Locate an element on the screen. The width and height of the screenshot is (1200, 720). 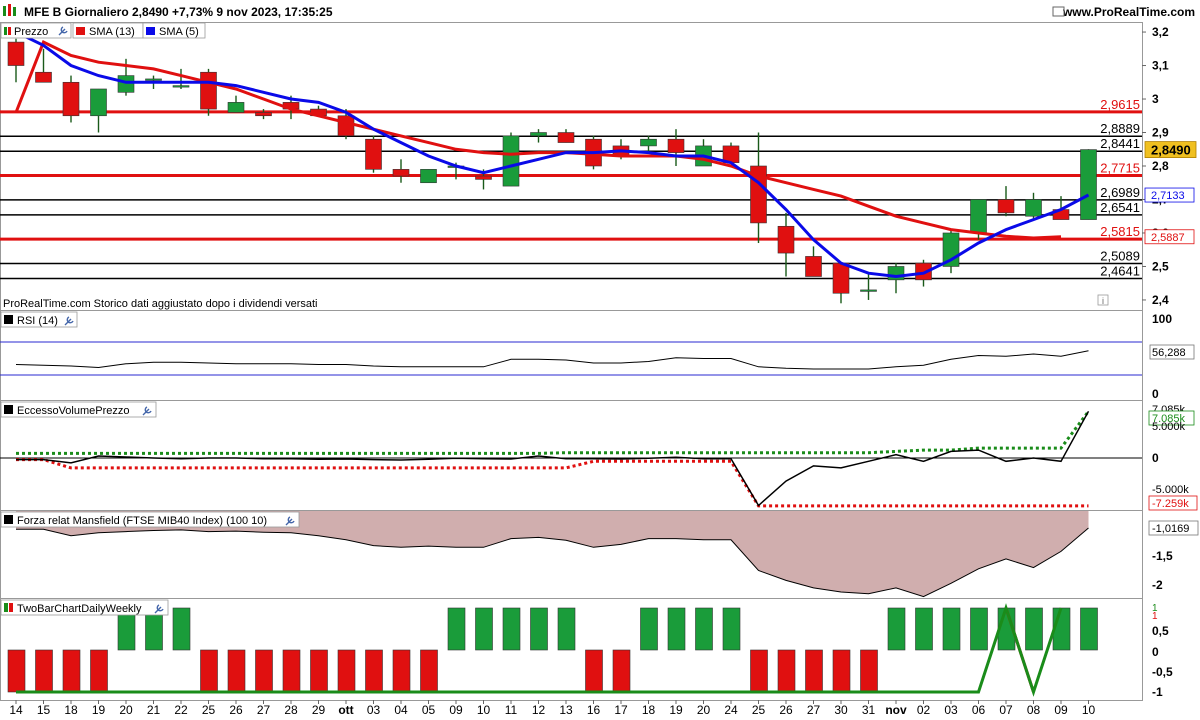
legend-prezzo: Prezzo is located at coordinates (31, 32).